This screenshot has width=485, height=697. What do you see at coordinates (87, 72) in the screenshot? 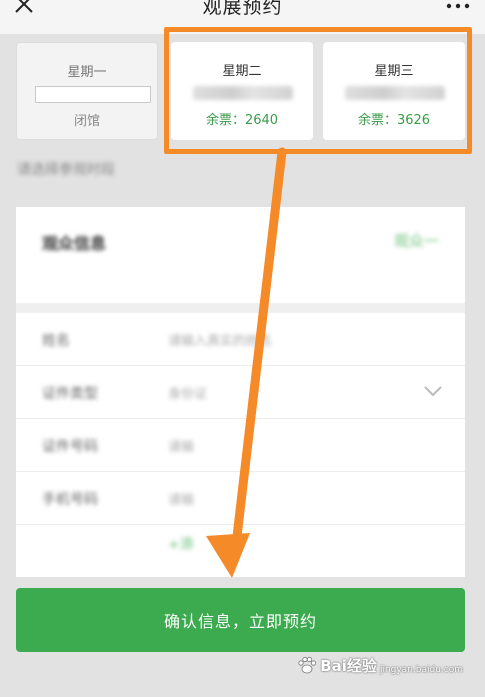
I see `weekday-label: 星期一` at bounding box center [87, 72].